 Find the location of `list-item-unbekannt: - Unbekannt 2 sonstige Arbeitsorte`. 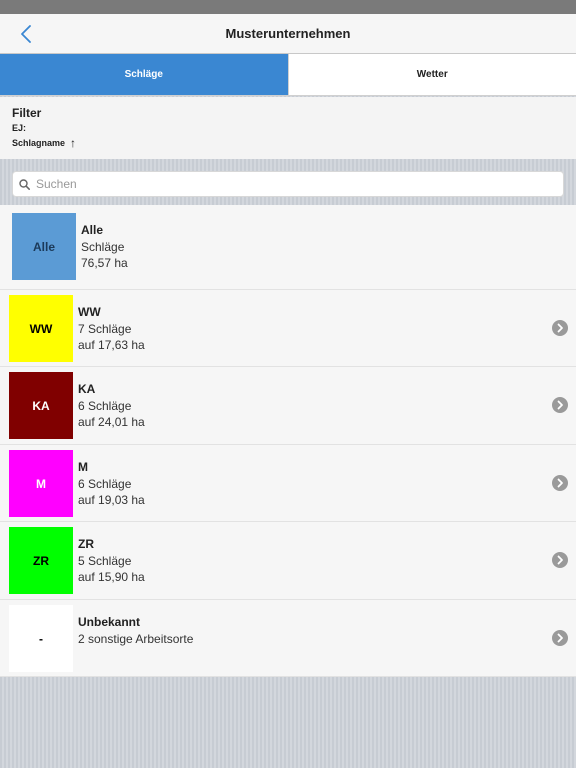

list-item-unbekannt: - Unbekannt 2 sonstige Arbeitsorte is located at coordinates (288, 638).